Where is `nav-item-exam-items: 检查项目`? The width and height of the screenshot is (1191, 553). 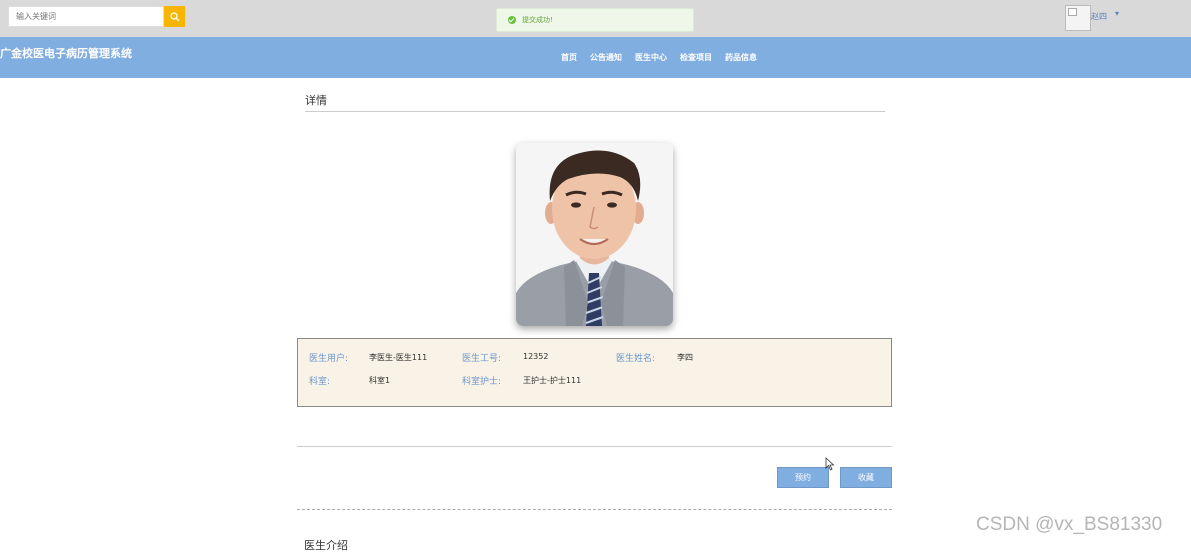 nav-item-exam-items: 检查项目 is located at coordinates (696, 57).